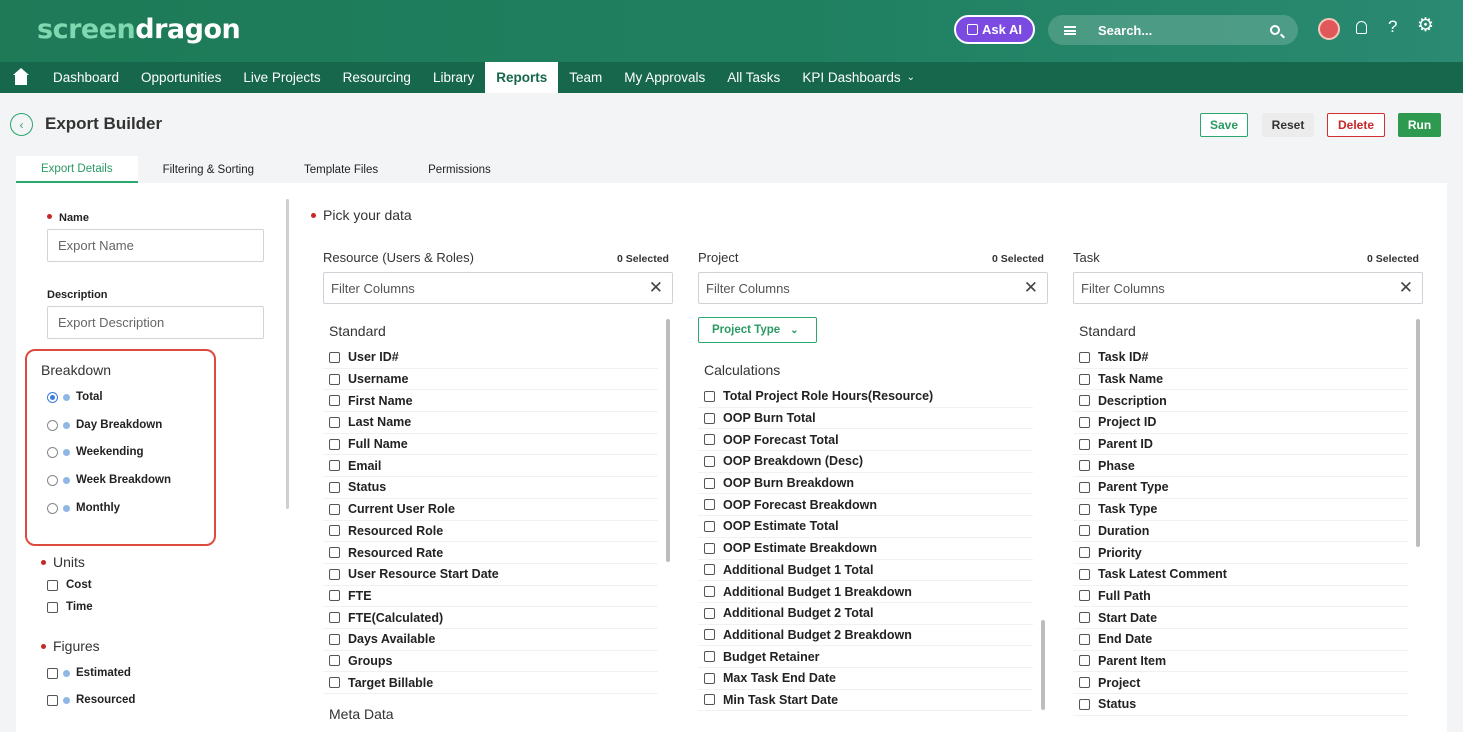 Image resolution: width=1463 pixels, height=732 pixels. What do you see at coordinates (585, 77) in the screenshot?
I see `nav-team: Team` at bounding box center [585, 77].